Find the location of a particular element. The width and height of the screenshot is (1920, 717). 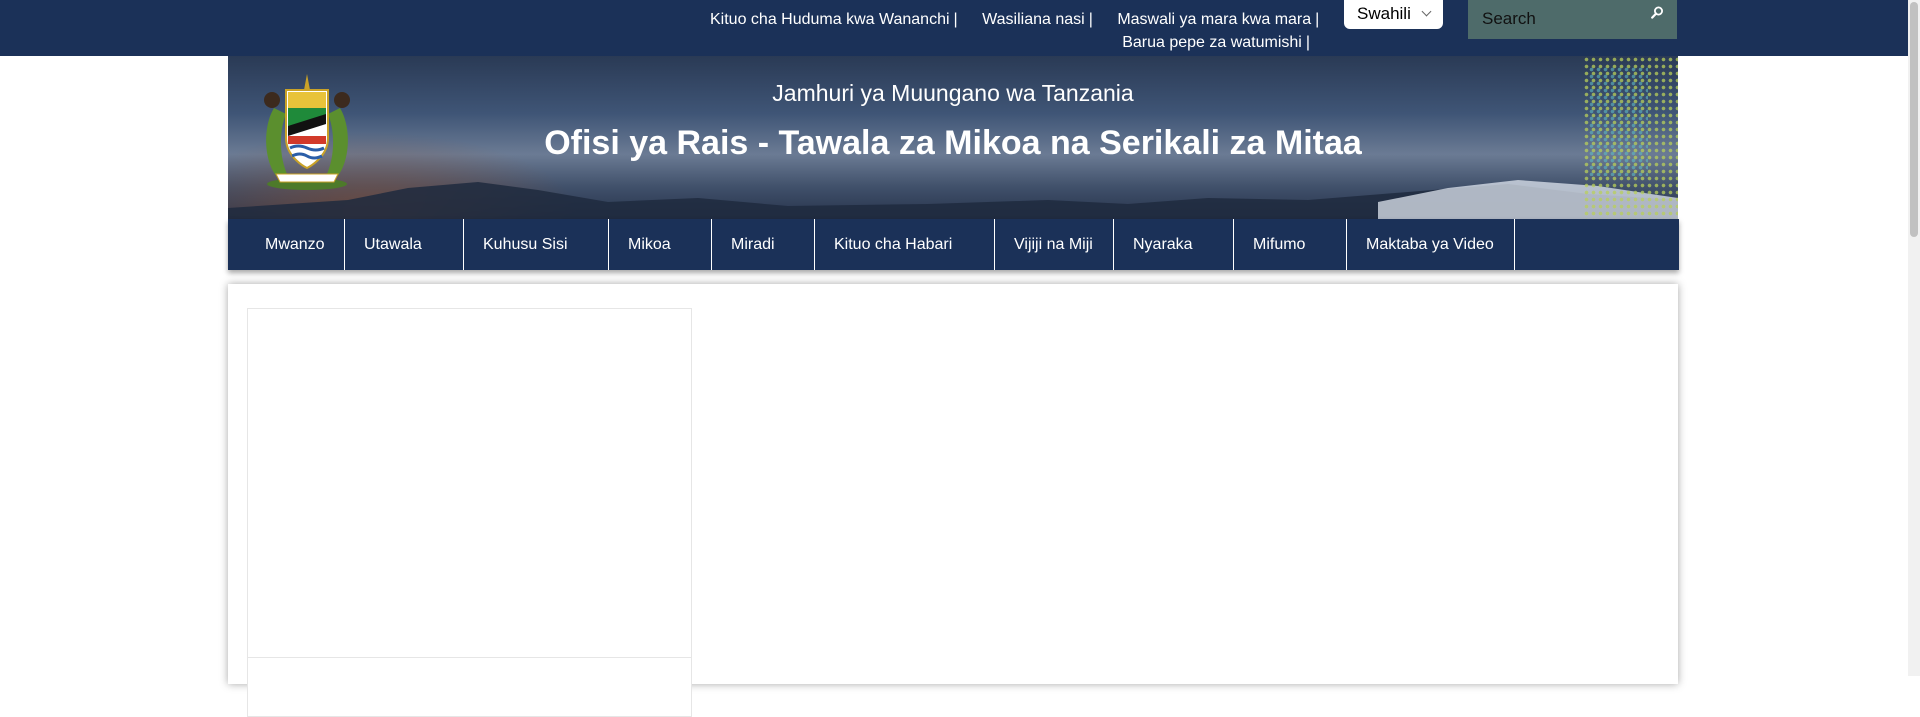

nav-item-mikoa: Mikoa is located at coordinates (660, 244).